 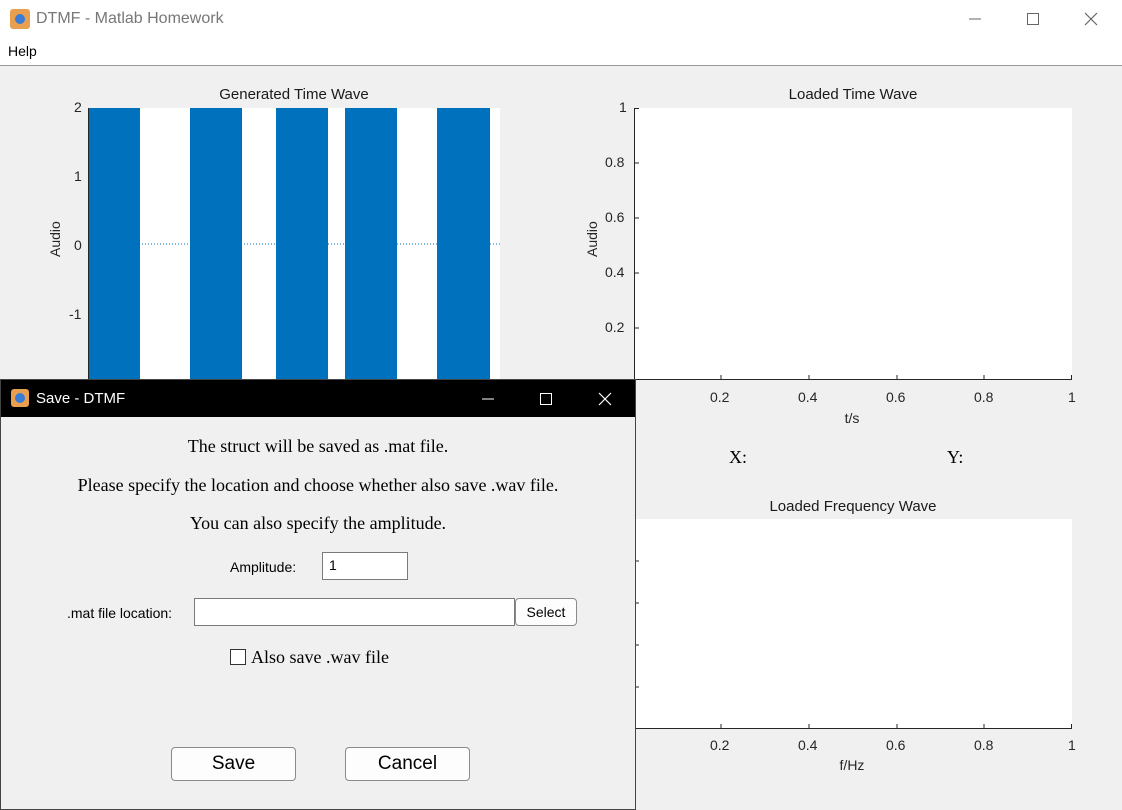 I want to click on mat-location-input, so click(x=354, y=612).